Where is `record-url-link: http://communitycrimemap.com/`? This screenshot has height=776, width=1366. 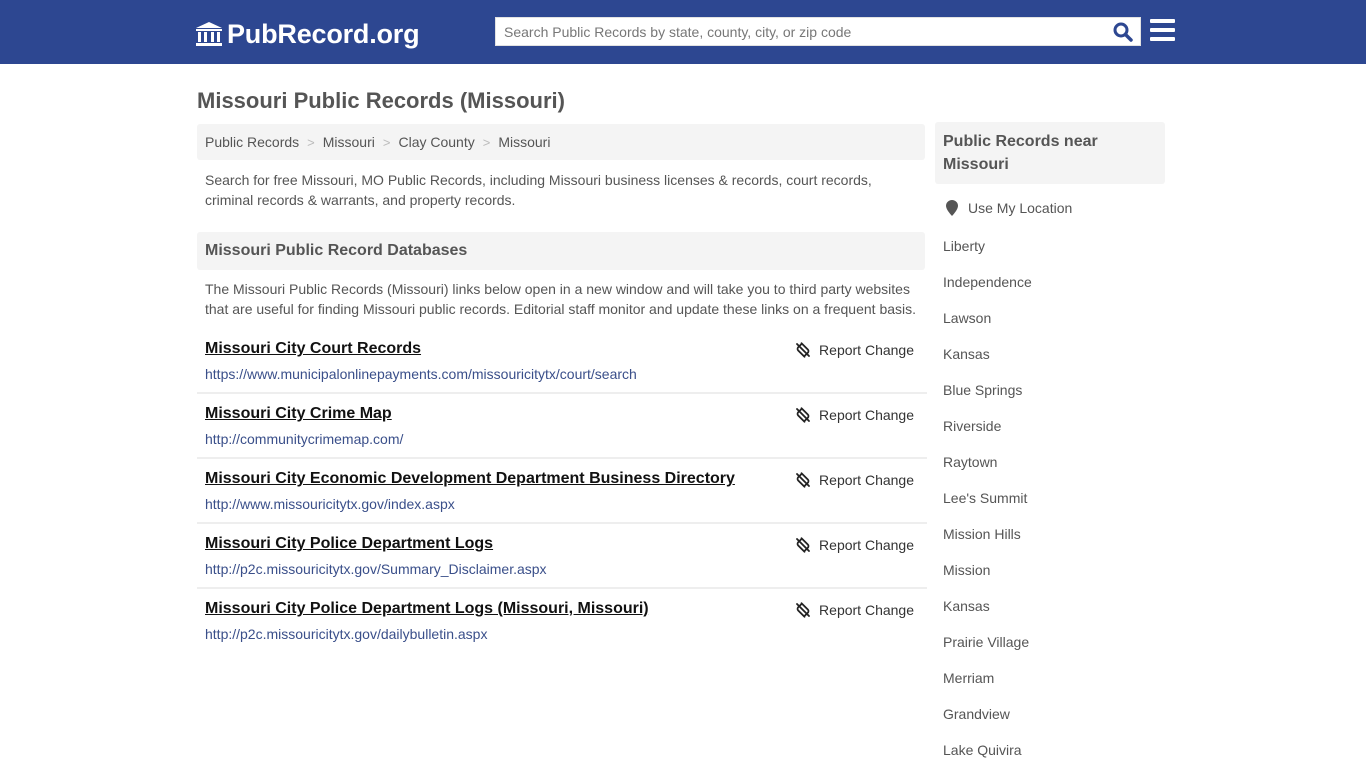
record-url-link: http://communitycrimemap.com/ is located at coordinates (304, 439).